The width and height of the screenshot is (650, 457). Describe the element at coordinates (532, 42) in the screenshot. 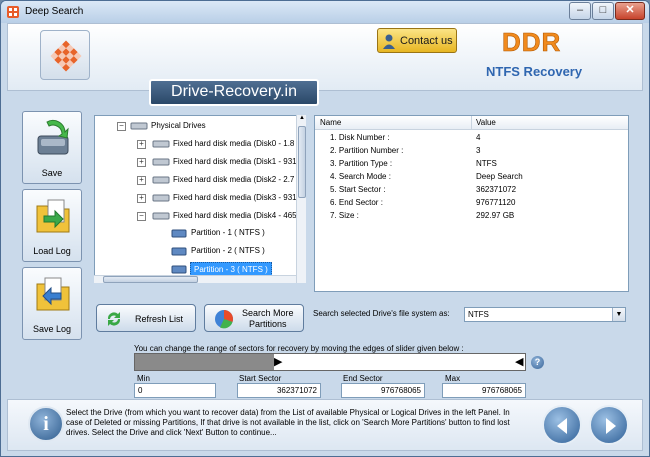

I see `brand-logo-text: DDR` at that location.